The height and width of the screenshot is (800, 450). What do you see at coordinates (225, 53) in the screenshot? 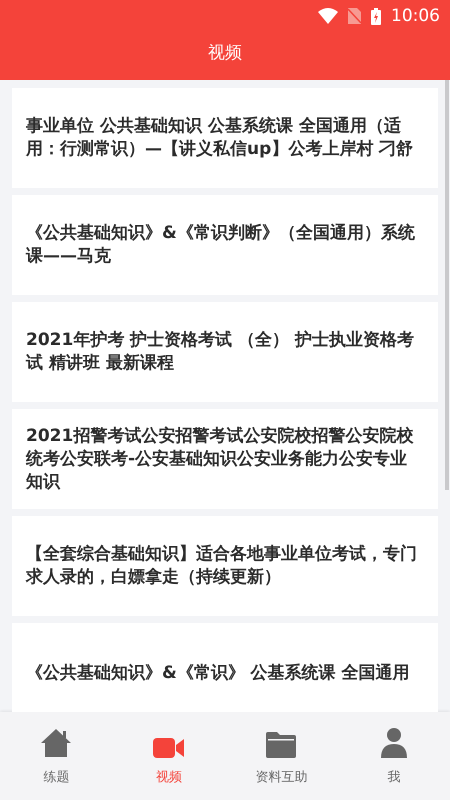
I see `page-title: 视频` at bounding box center [225, 53].